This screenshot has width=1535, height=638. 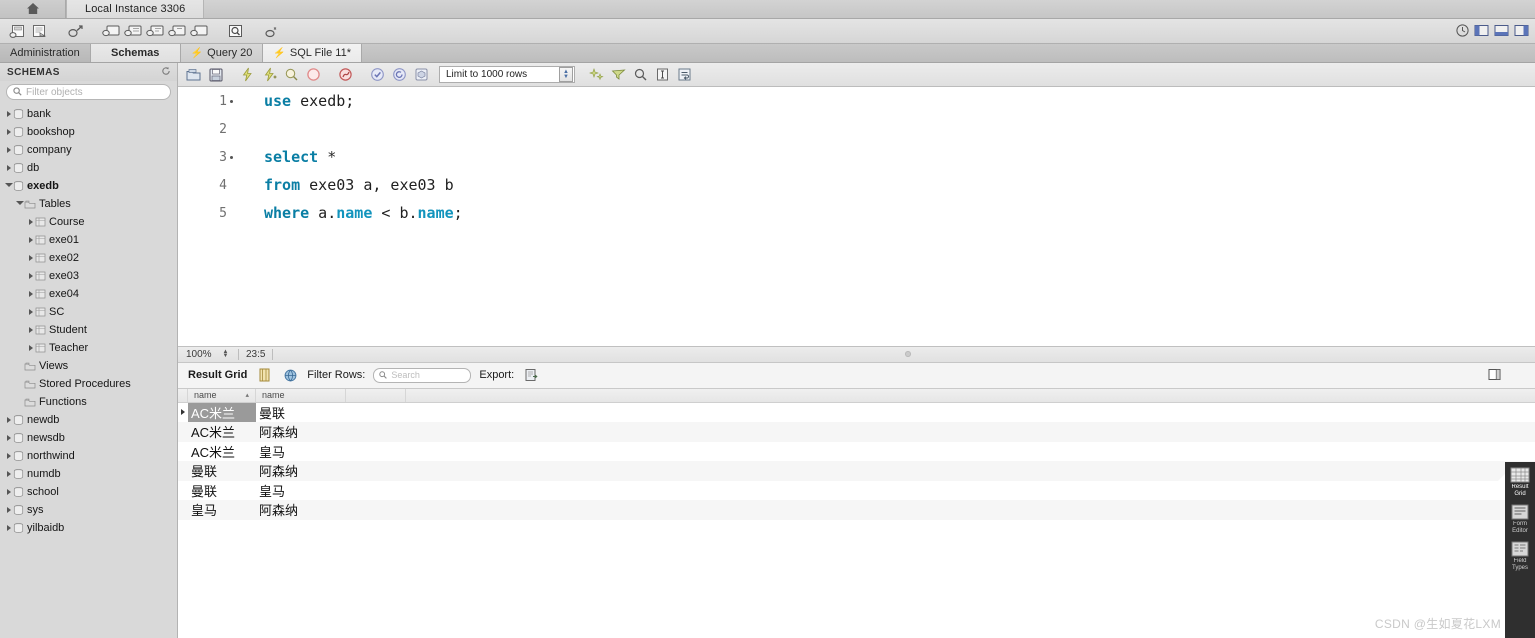 I want to click on limit-rows-select: Limit to 1000 rows ▲ ▼, so click(x=507, y=74).